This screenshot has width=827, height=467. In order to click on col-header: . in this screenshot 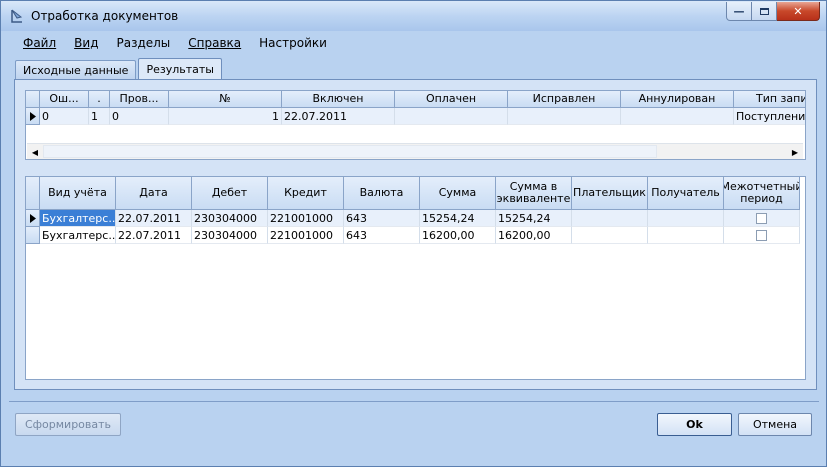, I will do `click(99, 99)`.